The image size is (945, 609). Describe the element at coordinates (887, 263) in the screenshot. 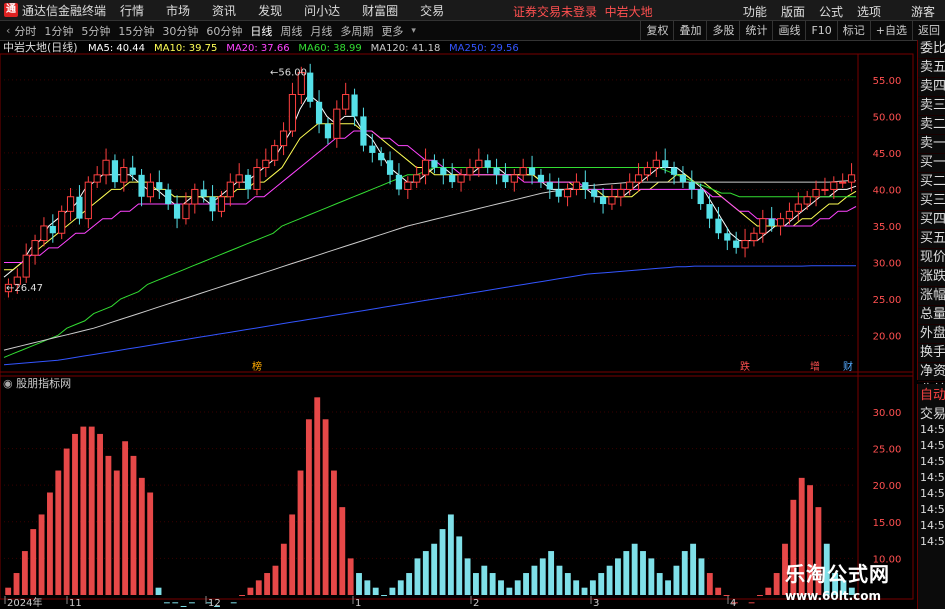

I see `price-tick-label: 30.00` at that location.